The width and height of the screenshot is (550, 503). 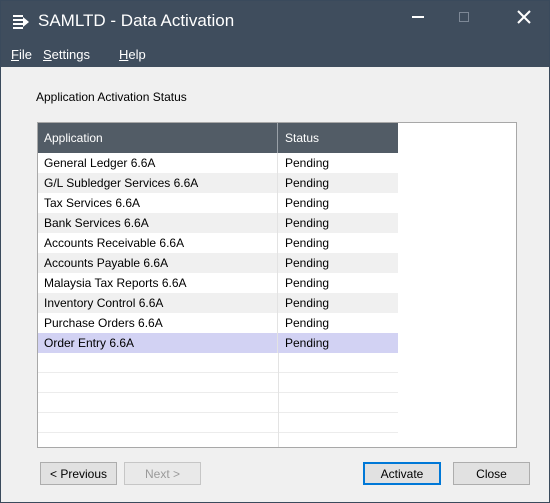 What do you see at coordinates (275, 22) in the screenshot?
I see `title-bar: SAMLTD - Data Activation` at bounding box center [275, 22].